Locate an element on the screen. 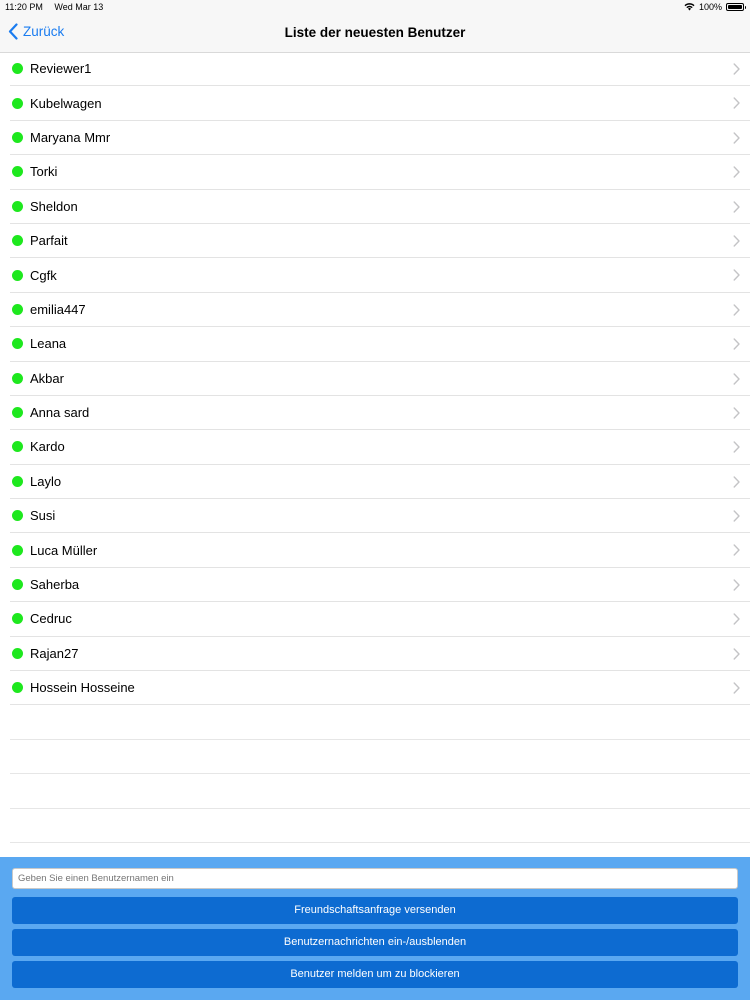  user-row: Reviewer1 is located at coordinates (380, 69).